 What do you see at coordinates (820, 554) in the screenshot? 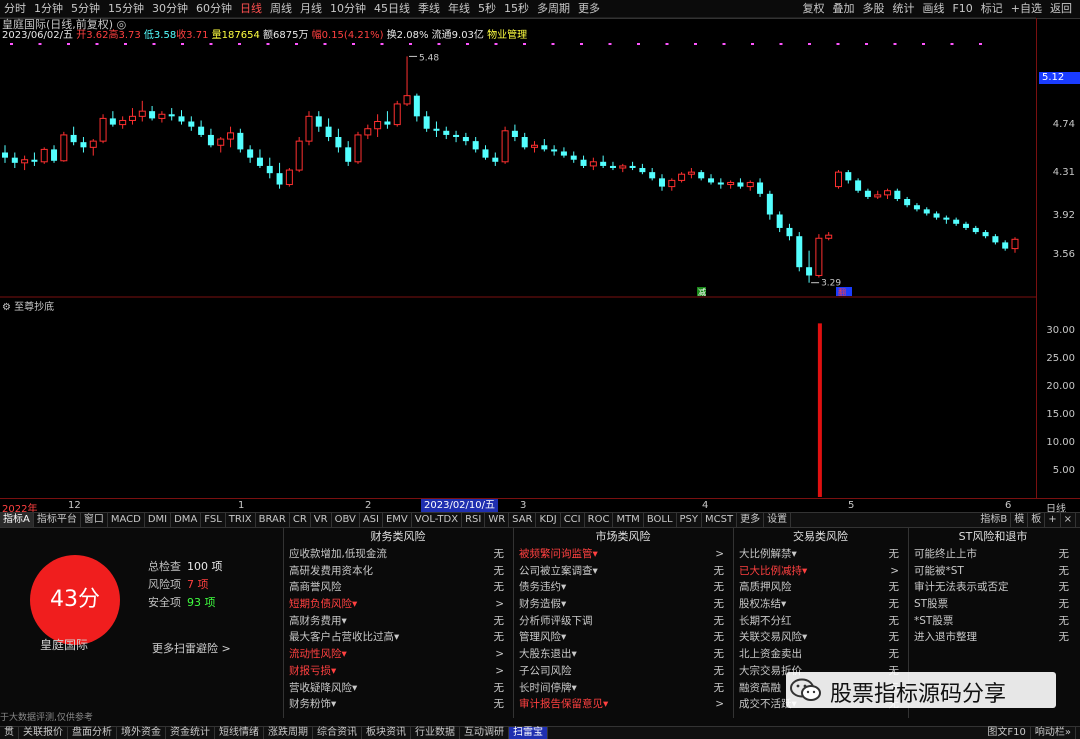
I see `risk-row: 大比例解禁▾ 无` at bounding box center [820, 554].